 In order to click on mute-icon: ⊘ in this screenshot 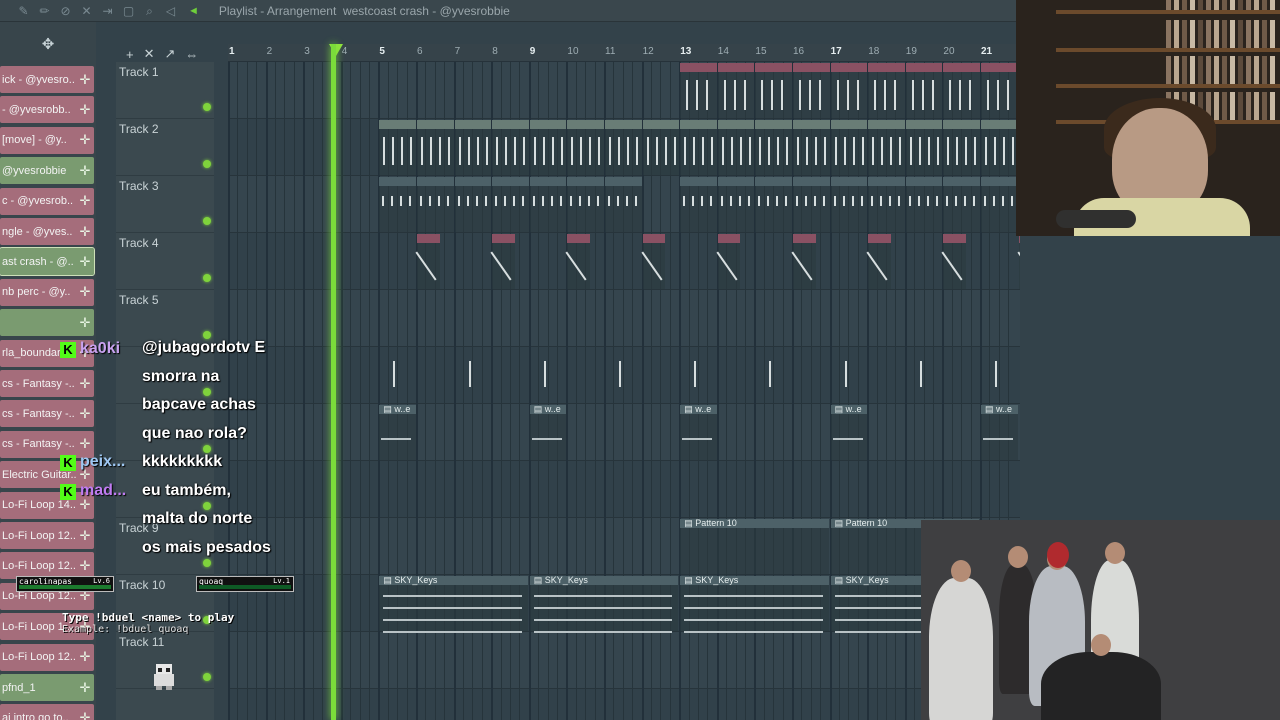, I will do `click(65, 11)`.